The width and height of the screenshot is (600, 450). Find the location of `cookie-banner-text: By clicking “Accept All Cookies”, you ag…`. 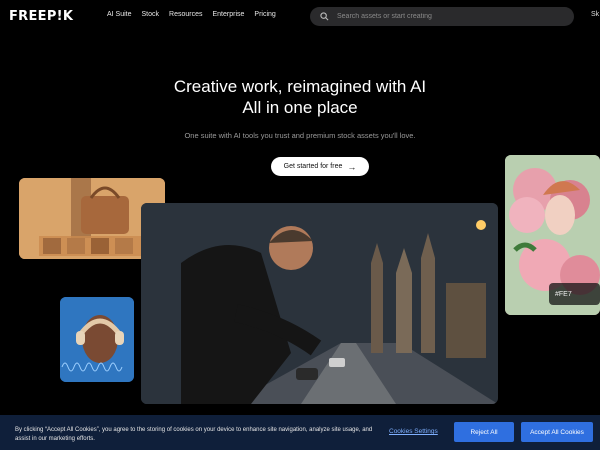

cookie-banner-text: By clicking “Accept All Cookies”, you ag… is located at coordinates (194, 434).